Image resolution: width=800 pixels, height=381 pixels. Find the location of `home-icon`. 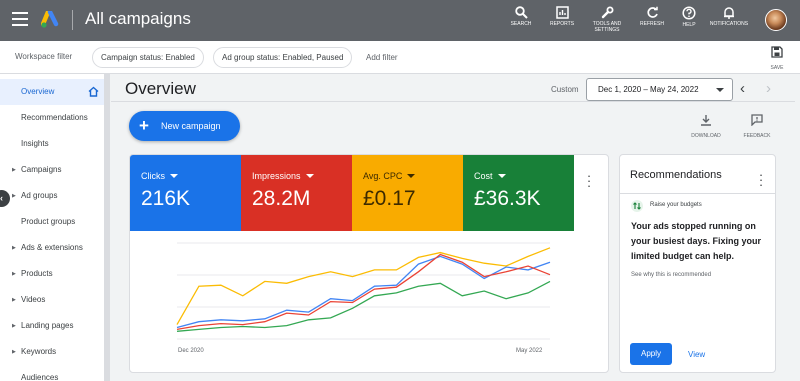

home-icon is located at coordinates (93, 91).